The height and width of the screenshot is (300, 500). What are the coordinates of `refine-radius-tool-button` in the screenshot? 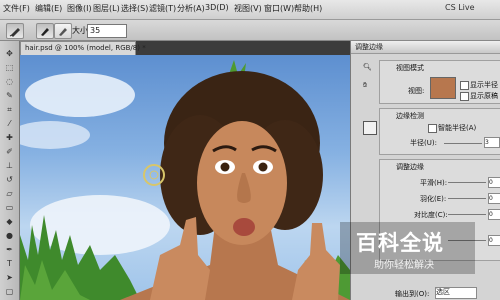 It's located at (45, 31).